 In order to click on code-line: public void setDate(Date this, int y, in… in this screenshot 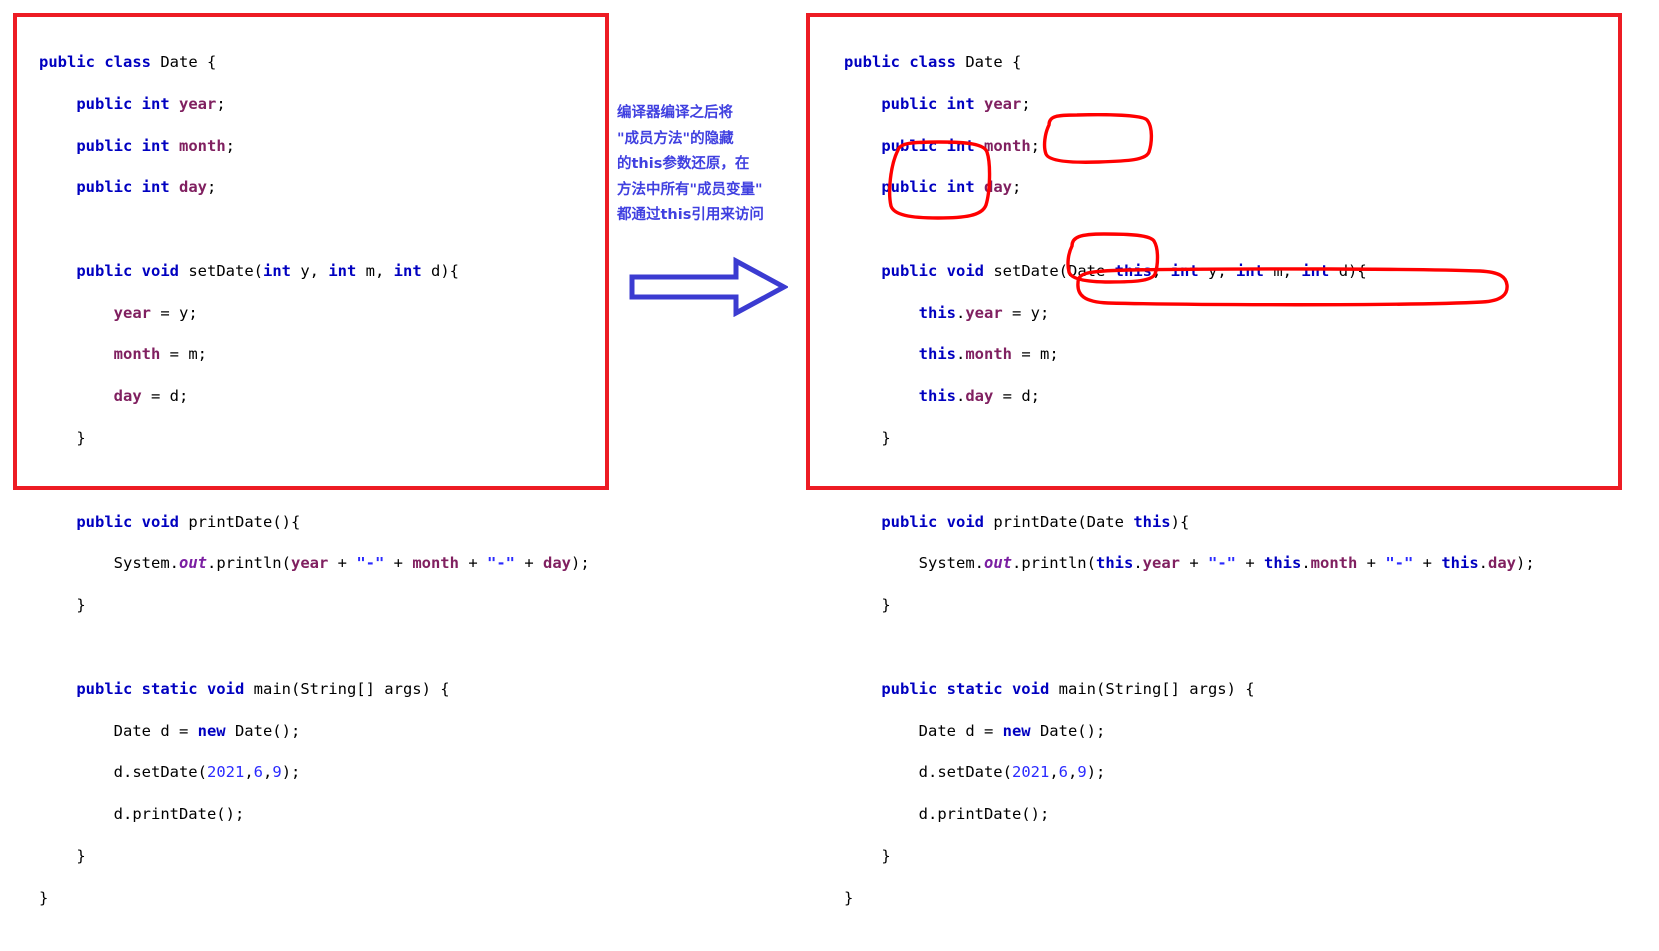, I will do `click(1124, 270)`.